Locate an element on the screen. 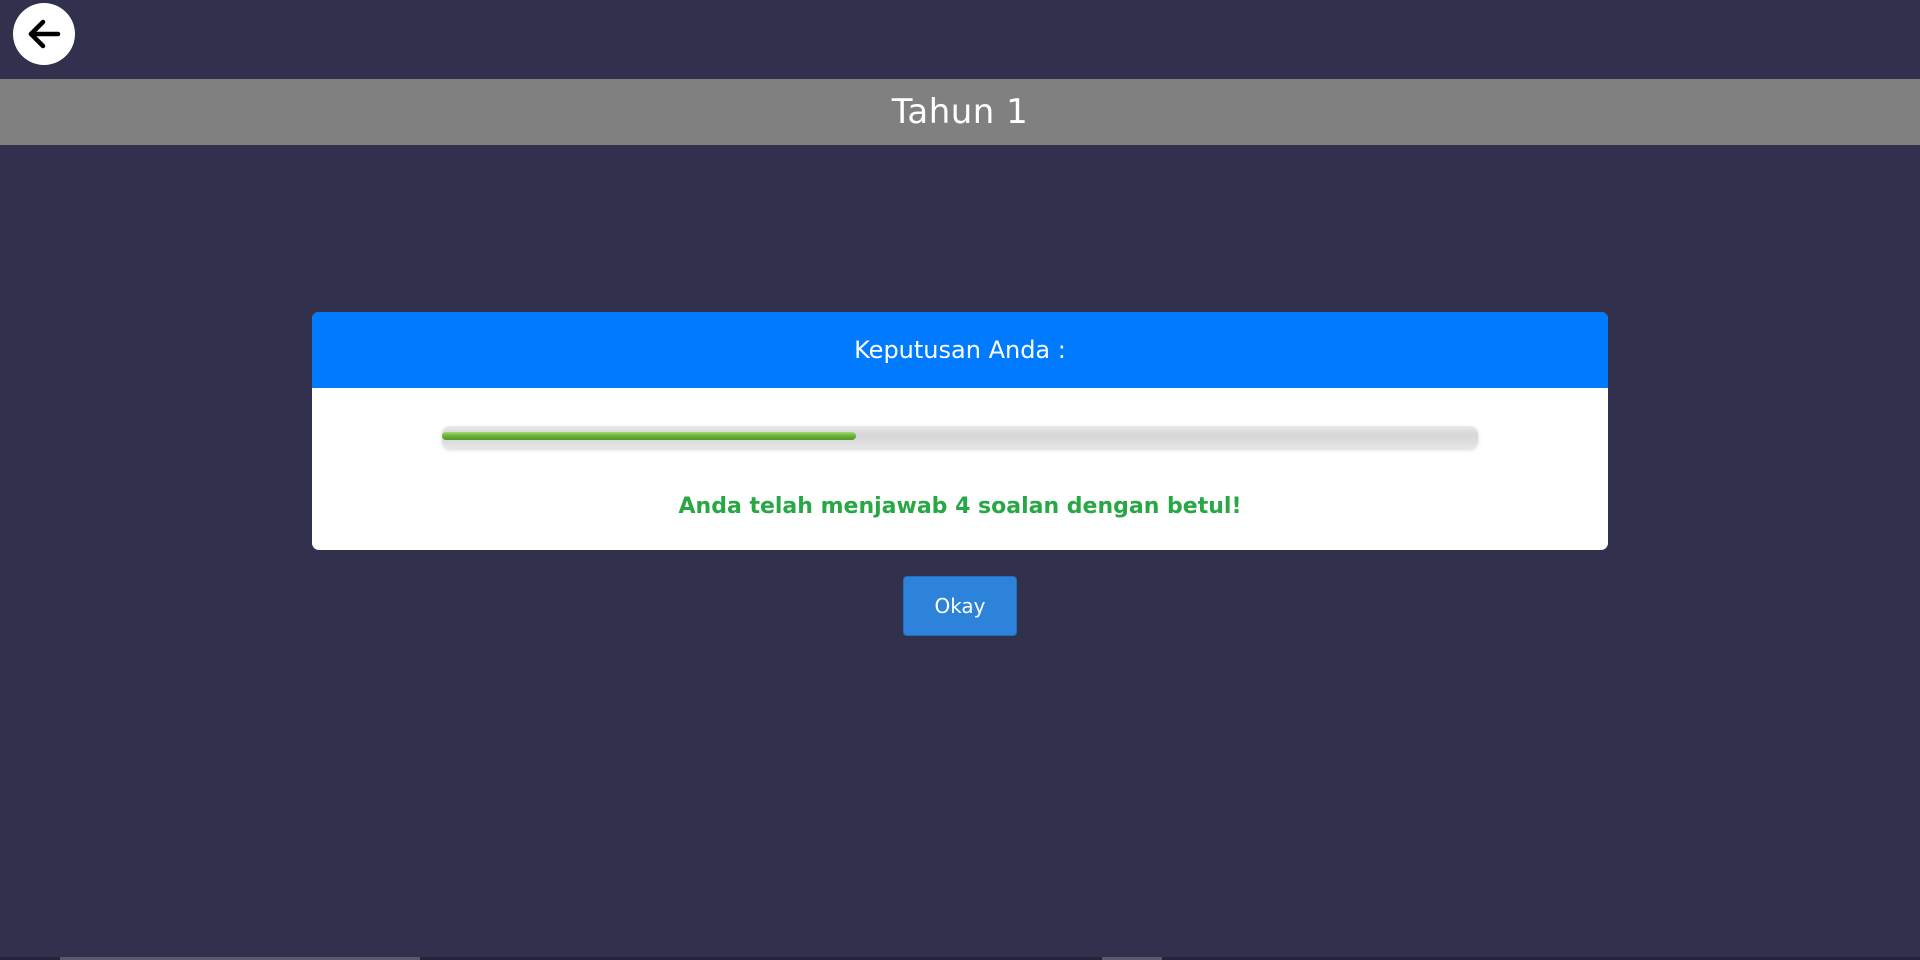 The height and width of the screenshot is (960, 1920). score-progress-bar is located at coordinates (960, 437).